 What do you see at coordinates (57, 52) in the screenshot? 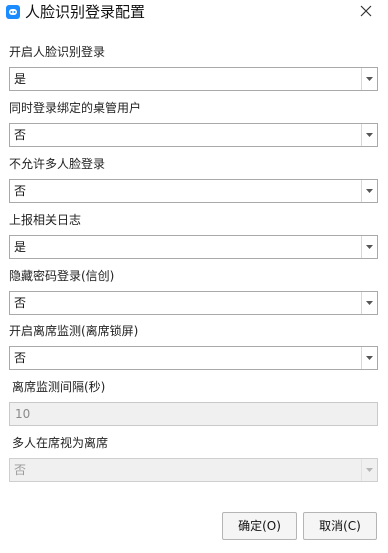
I see `face-login-label: 开启人脸识别登录` at bounding box center [57, 52].